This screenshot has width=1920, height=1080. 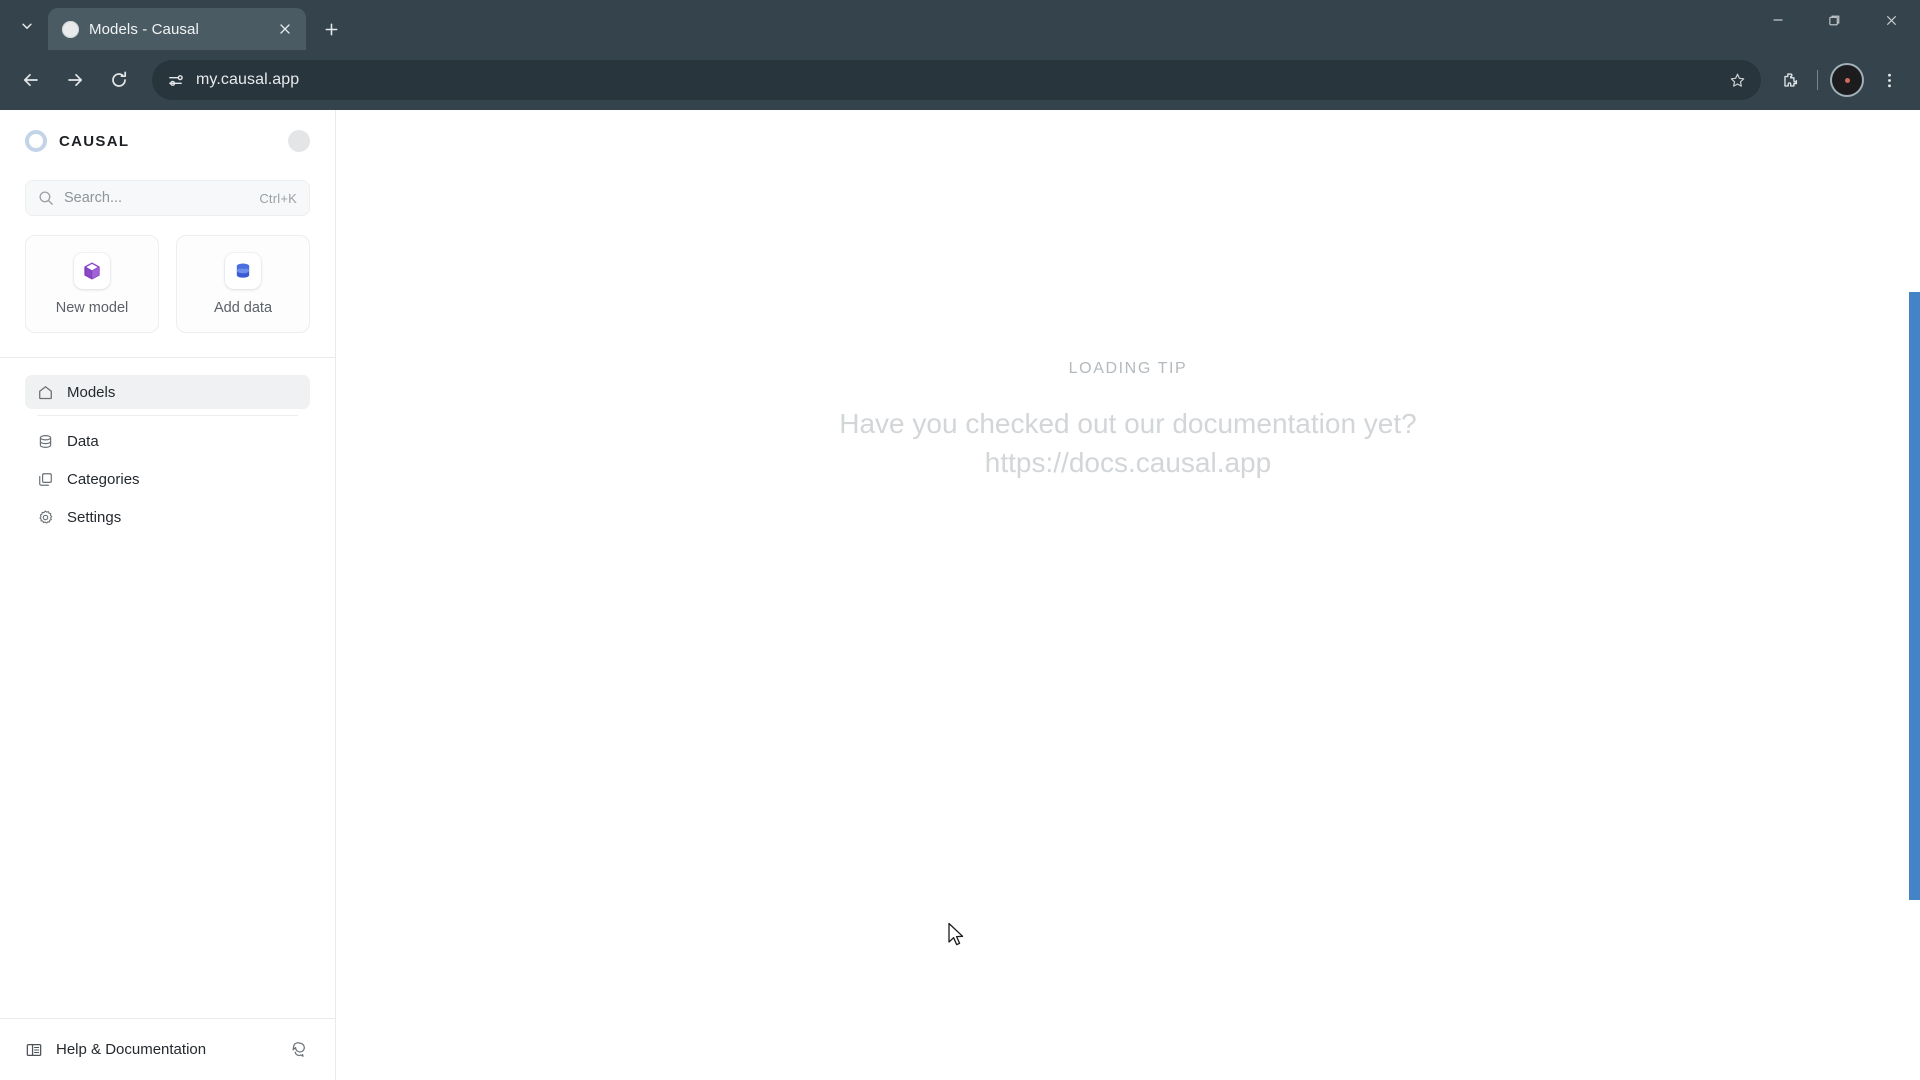 I want to click on sidebar-nav-divider, so click(x=167, y=415).